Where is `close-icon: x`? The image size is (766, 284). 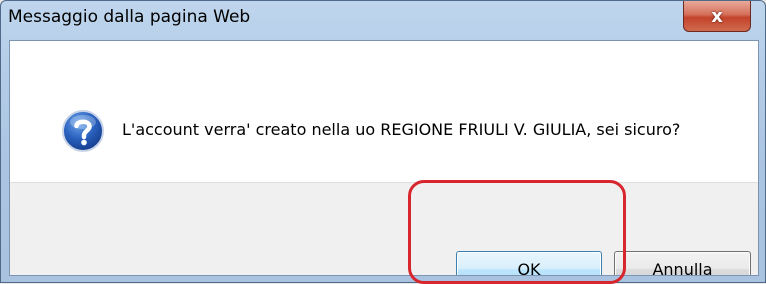
close-icon: x is located at coordinates (717, 16).